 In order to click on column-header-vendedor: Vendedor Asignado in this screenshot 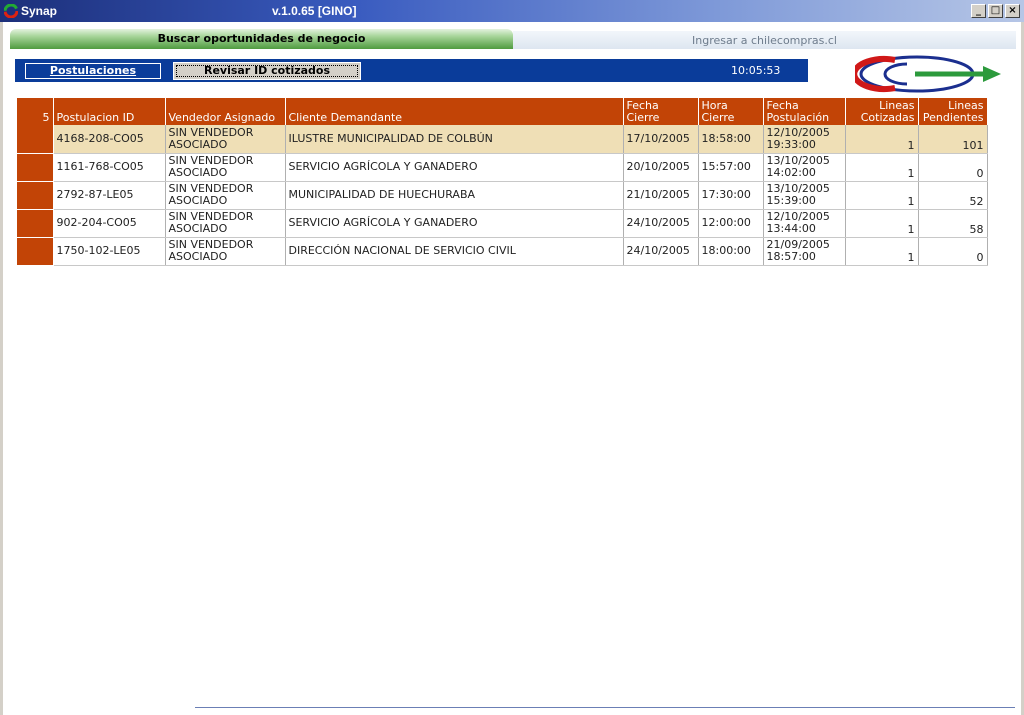, I will do `click(225, 111)`.